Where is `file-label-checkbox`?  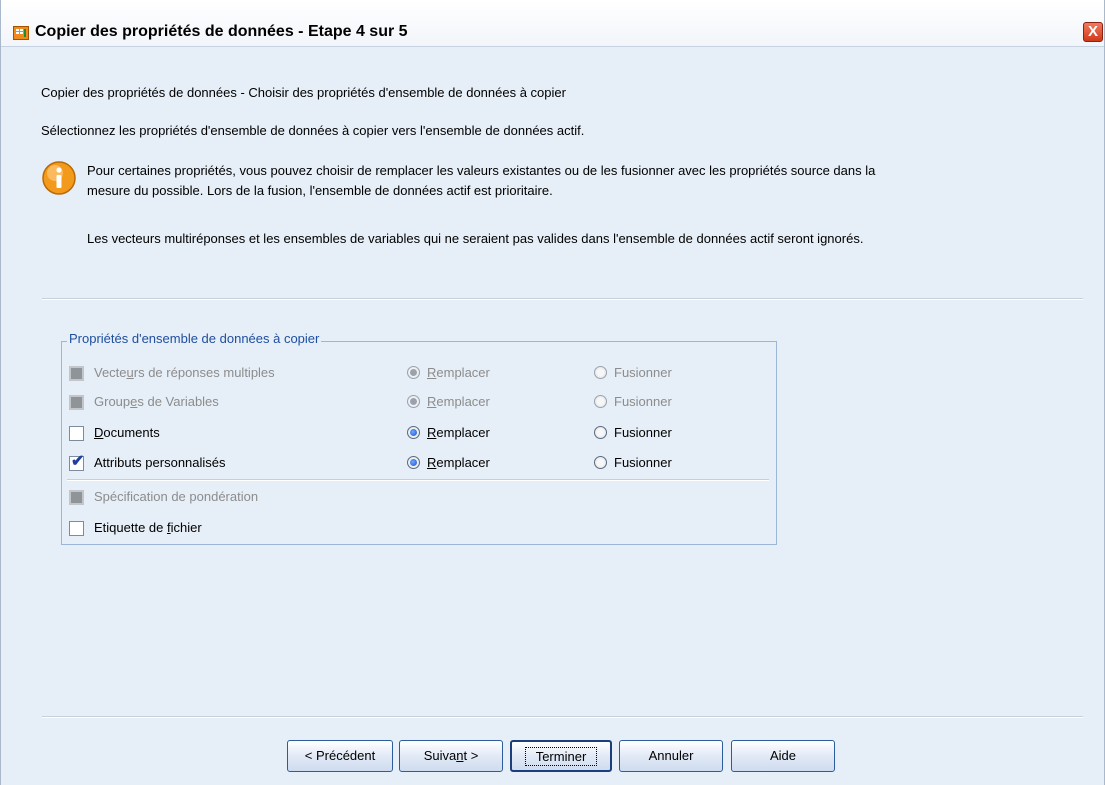
file-label-checkbox is located at coordinates (76, 528).